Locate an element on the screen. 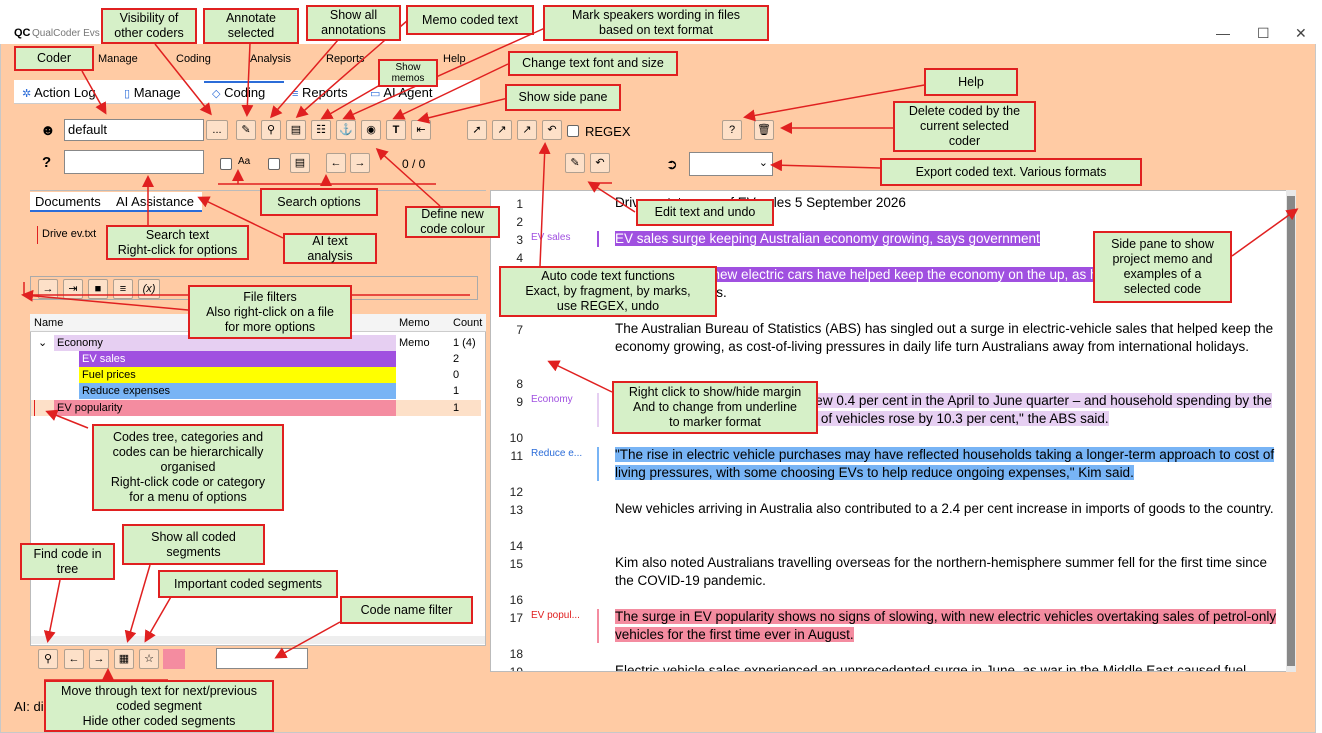 This screenshot has width=1322, height=733. callout-show-side-pane: Show side pane is located at coordinates (563, 97).